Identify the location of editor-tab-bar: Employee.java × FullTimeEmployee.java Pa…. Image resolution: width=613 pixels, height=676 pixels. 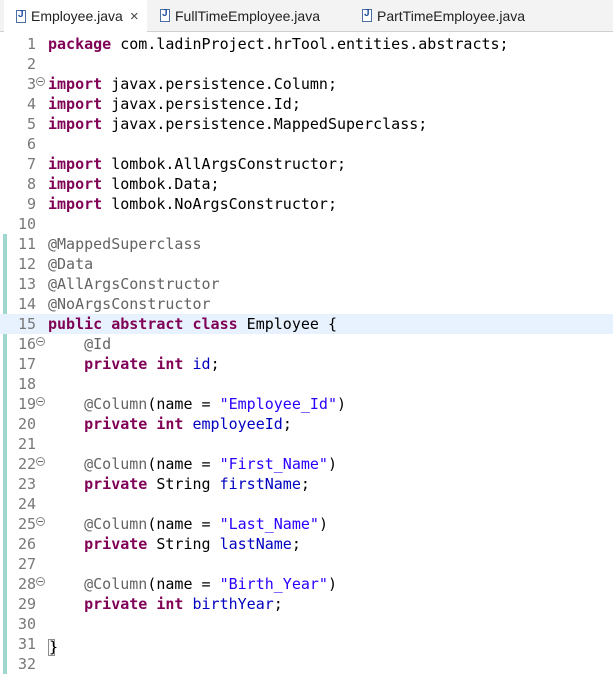
(306, 16).